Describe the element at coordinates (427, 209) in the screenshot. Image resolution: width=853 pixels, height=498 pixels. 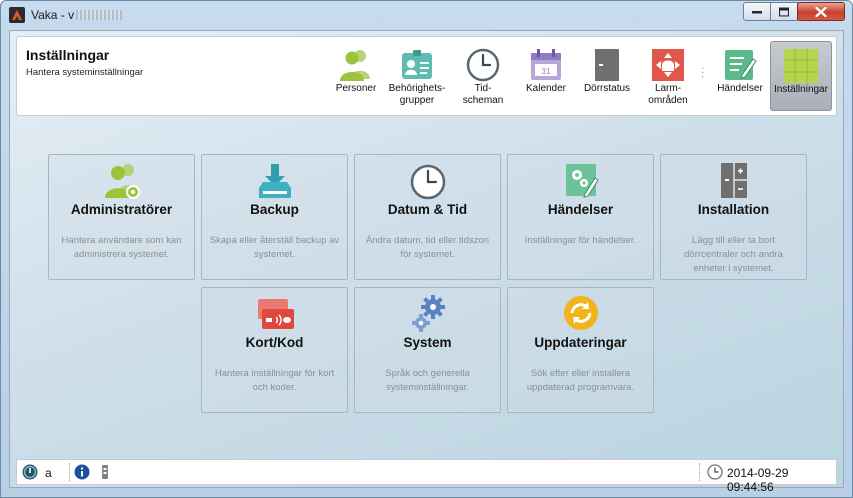
I see `tile-title: Datum & Tid` at that location.